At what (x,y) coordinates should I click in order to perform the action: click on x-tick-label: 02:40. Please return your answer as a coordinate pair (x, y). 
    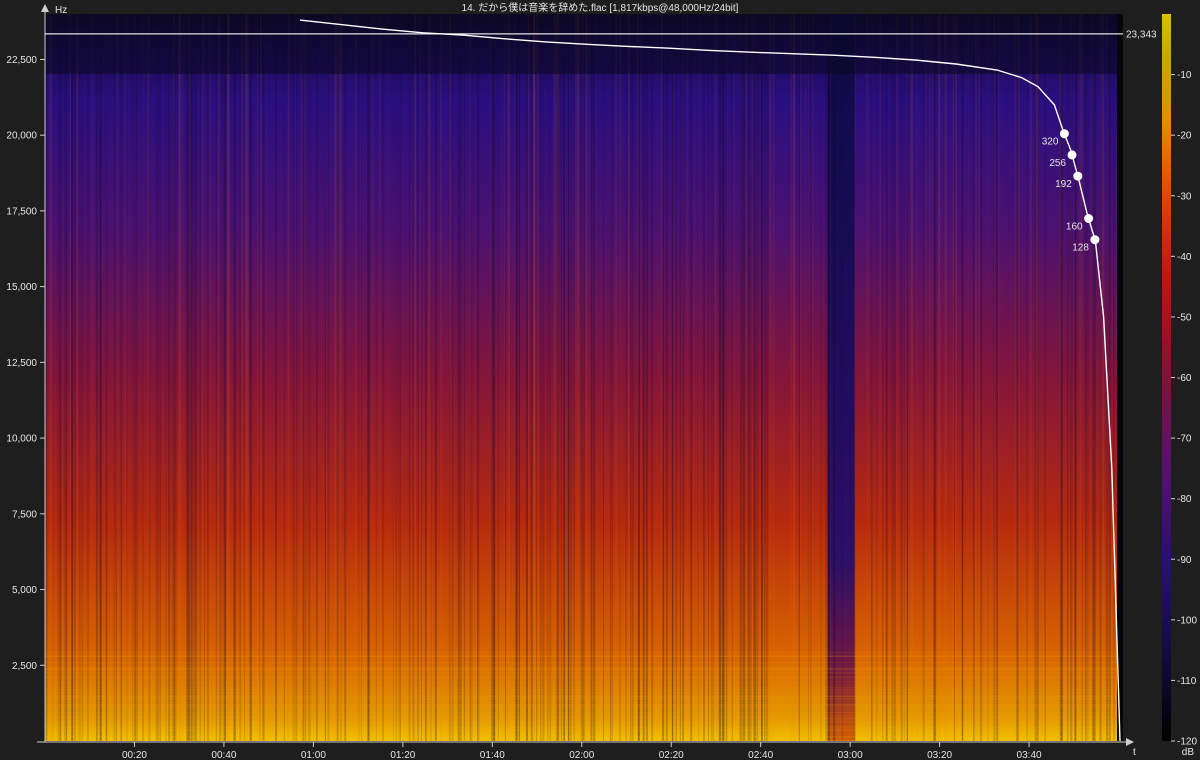
    Looking at the image, I should click on (760, 755).